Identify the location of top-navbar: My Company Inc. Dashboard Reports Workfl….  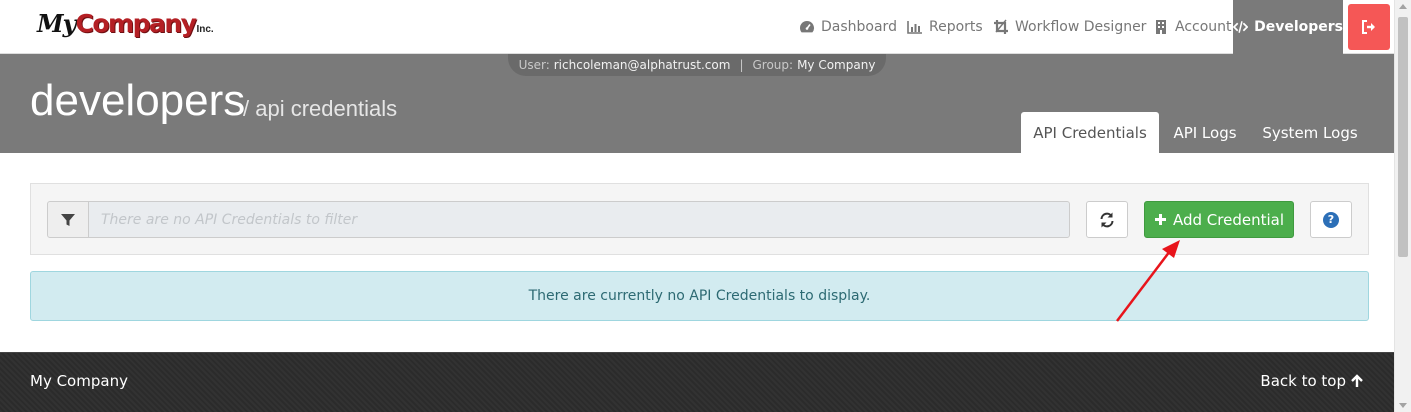
(697, 27).